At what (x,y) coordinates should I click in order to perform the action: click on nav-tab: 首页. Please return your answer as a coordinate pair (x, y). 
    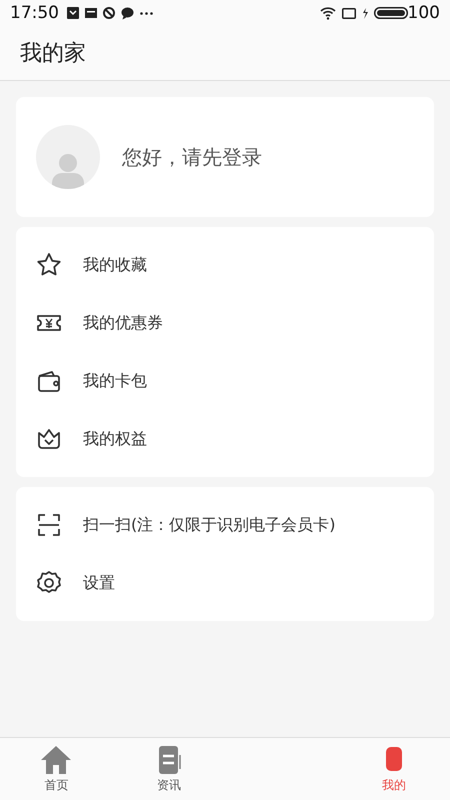
    Looking at the image, I should click on (56, 769).